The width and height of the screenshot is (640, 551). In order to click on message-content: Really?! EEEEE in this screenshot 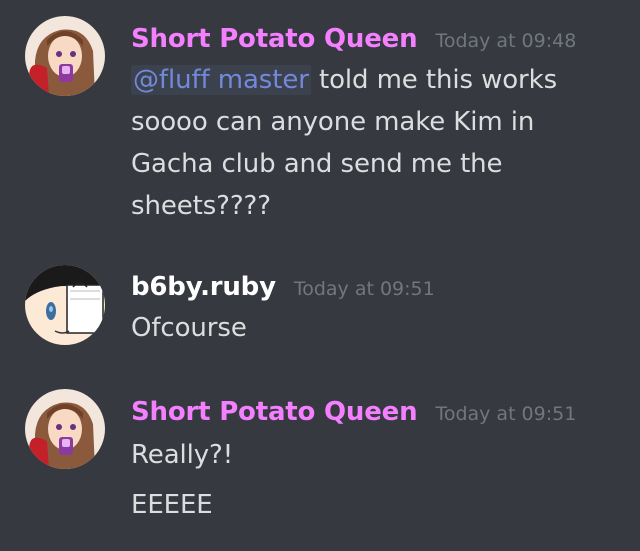, I will do `click(371, 480)`.